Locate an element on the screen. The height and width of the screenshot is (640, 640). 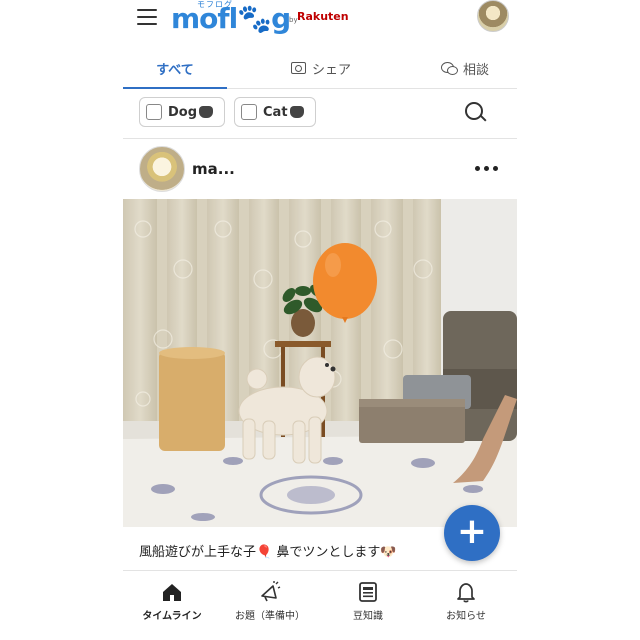
feed-tabs: すべて シェア 相談 is located at coordinates (320, 68).